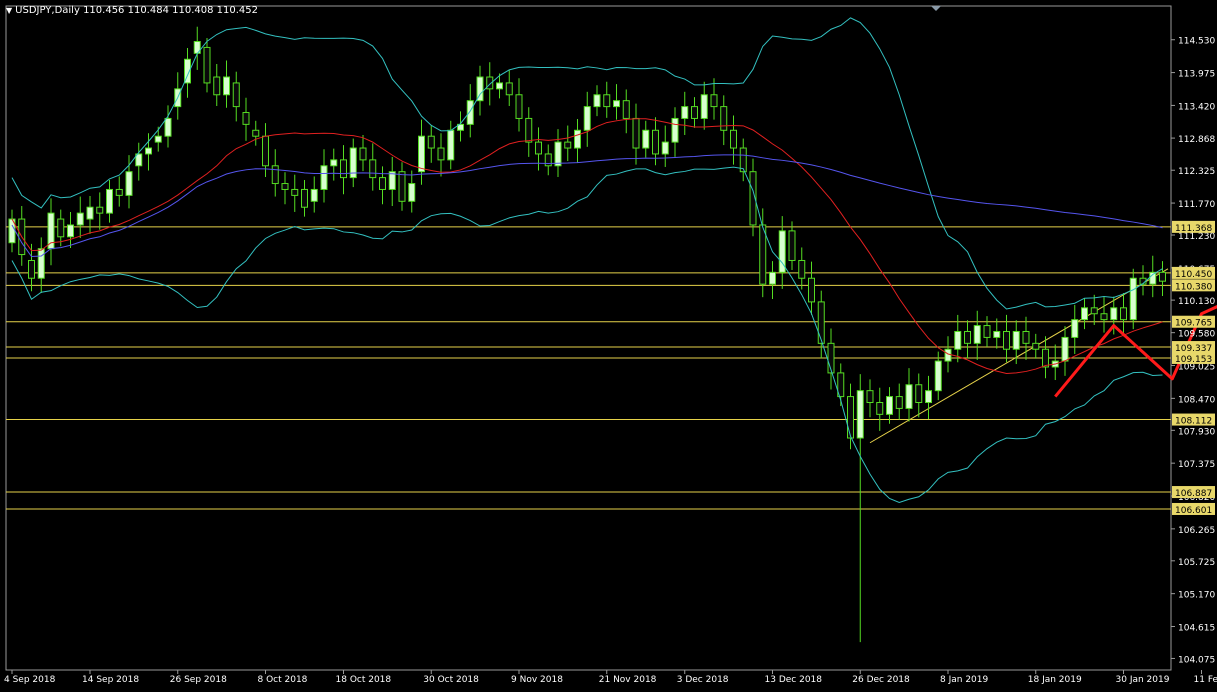 This screenshot has width=1217, height=692. Describe the element at coordinates (1196, 205) in the screenshot. I see `y-tick-label: 111.770` at that location.